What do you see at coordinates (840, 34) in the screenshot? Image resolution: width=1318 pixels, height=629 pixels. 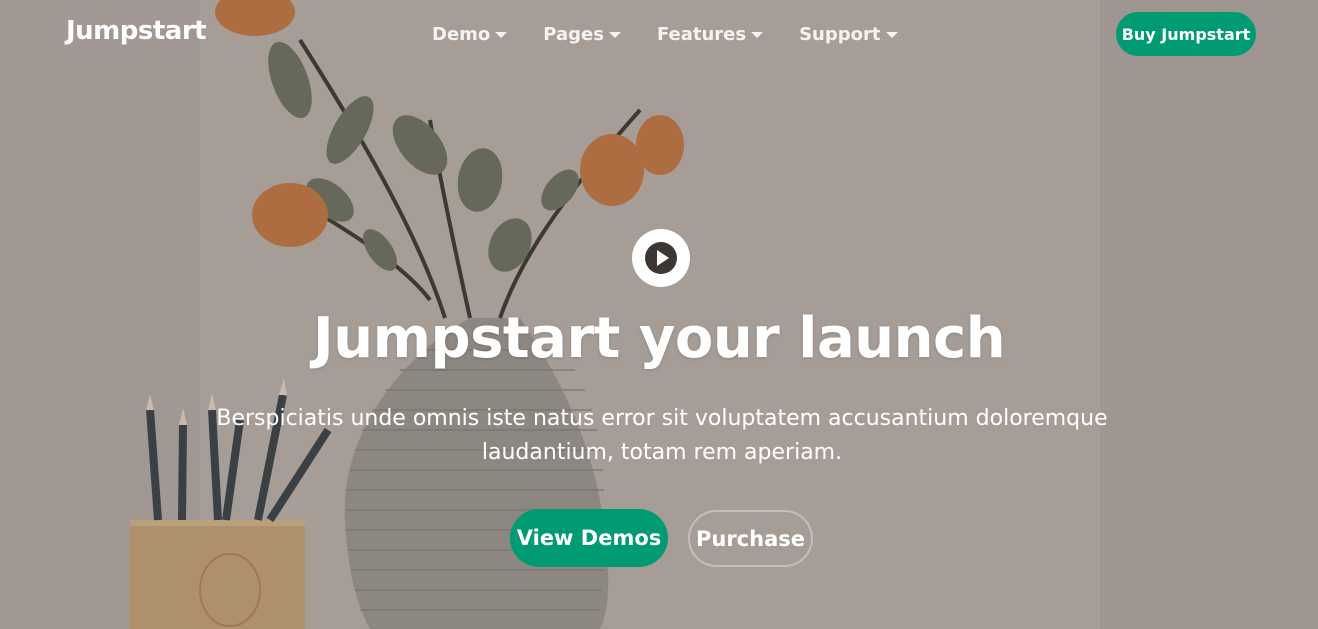 I see `nav-item-label: Support` at bounding box center [840, 34].